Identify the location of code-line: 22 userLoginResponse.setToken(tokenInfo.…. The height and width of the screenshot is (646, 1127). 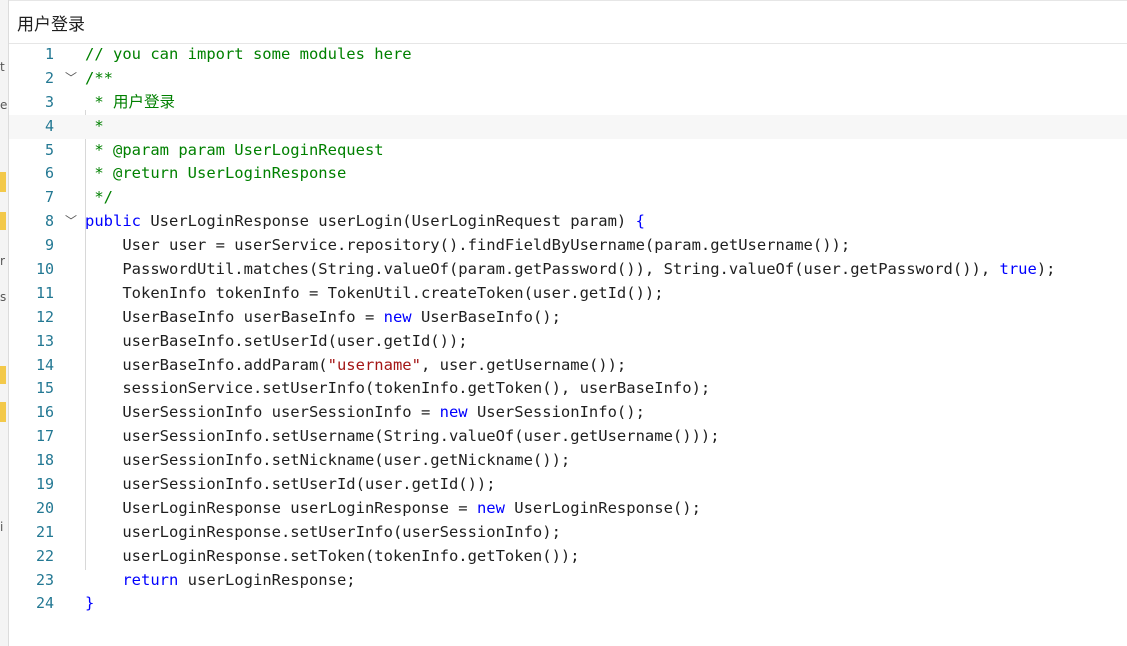
(568, 557).